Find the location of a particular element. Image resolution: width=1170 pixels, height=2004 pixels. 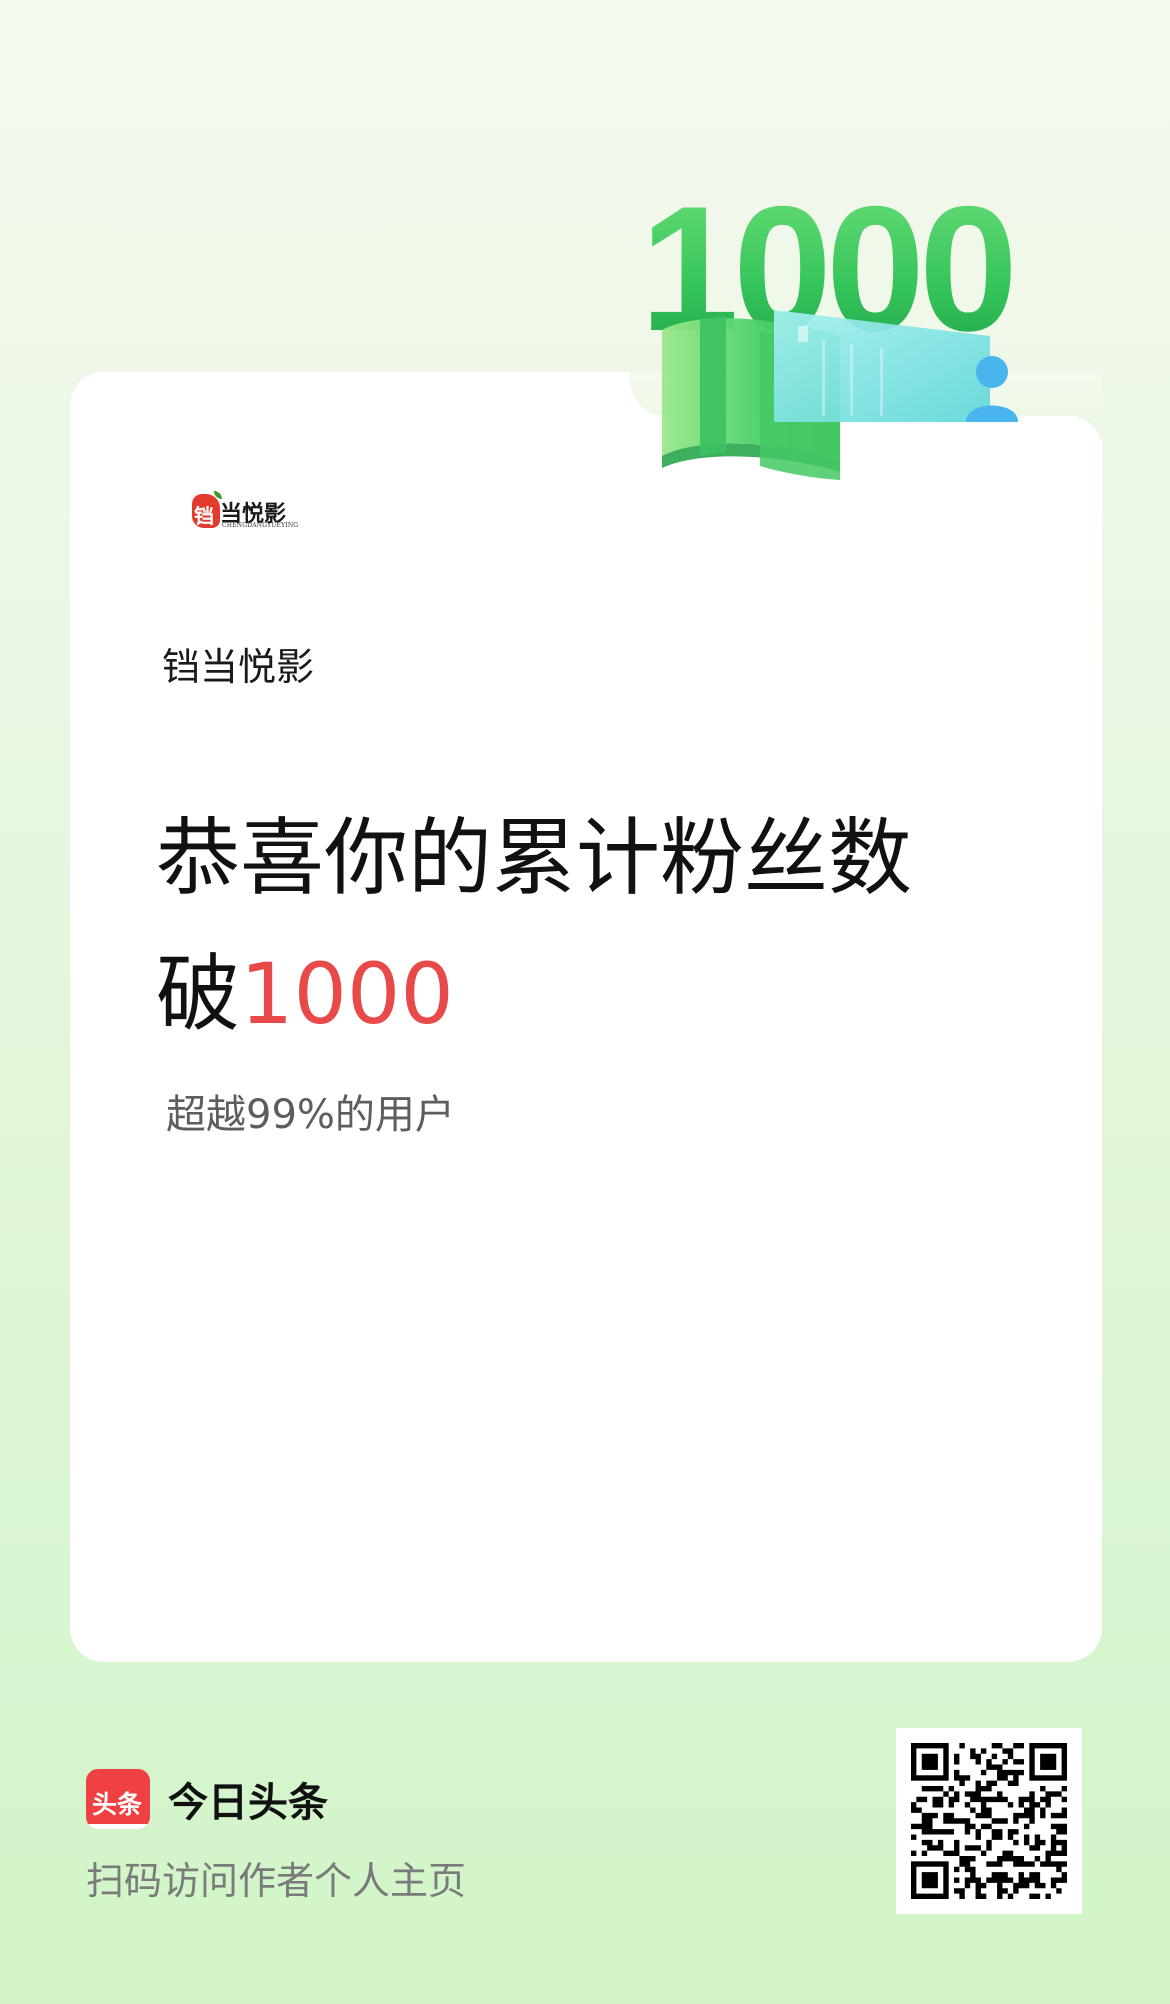

toutiao-logo-icon: 头条 is located at coordinates (118, 1799).